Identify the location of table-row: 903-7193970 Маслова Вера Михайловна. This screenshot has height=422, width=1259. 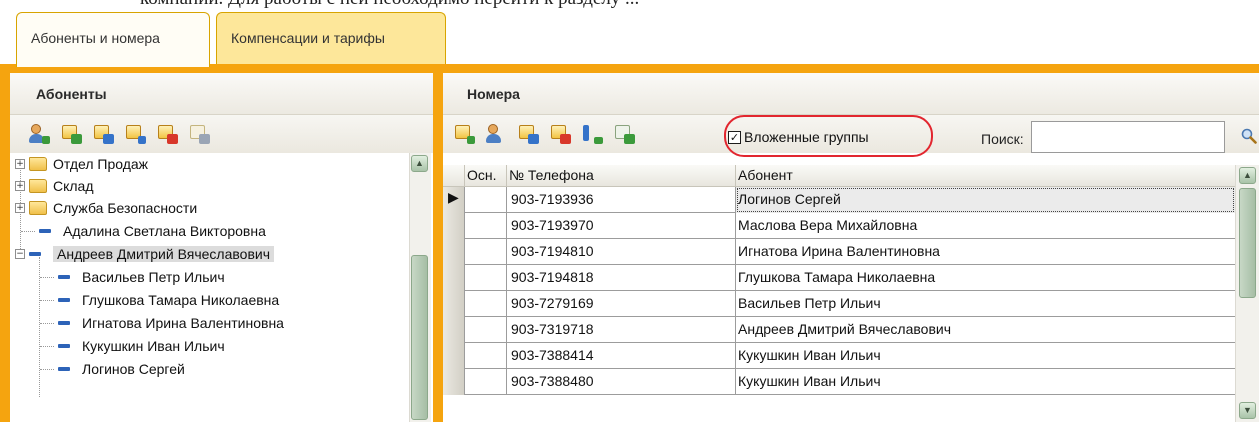
(839, 226).